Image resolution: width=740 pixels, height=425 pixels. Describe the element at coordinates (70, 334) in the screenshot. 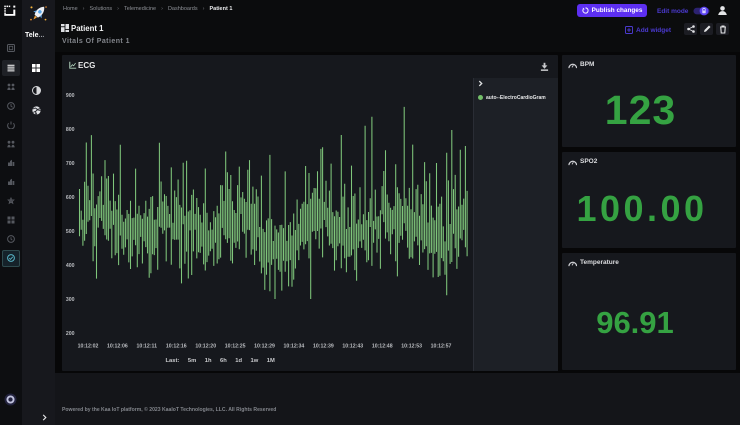

I see `svg-text: 200` at that location.